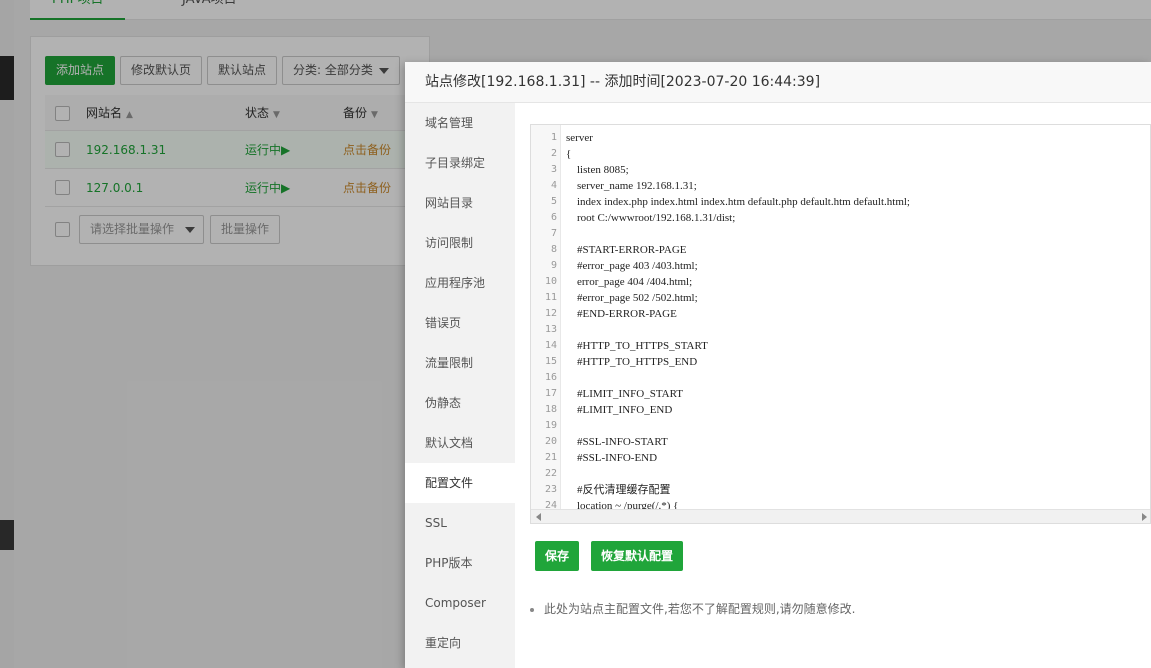  I want to click on line-number: 16, so click(550, 377).